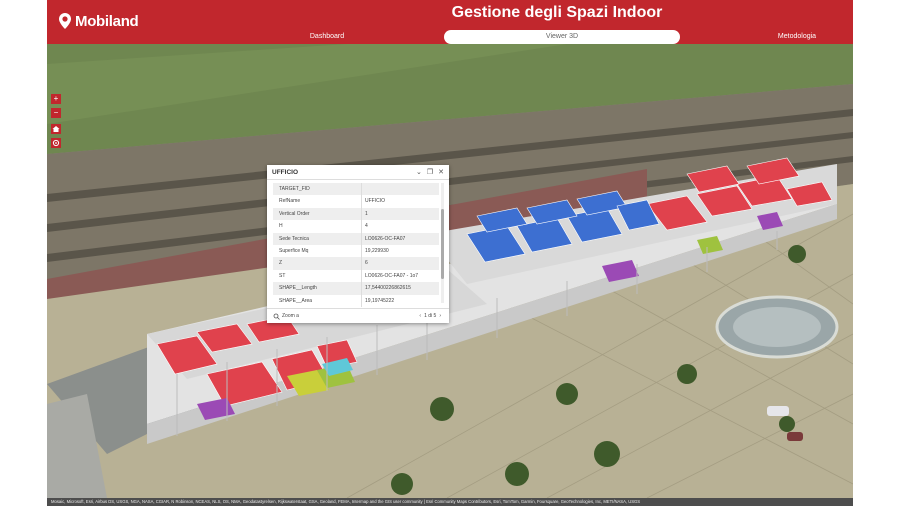 The width and height of the screenshot is (900, 506). I want to click on attribute-key: Sede Tecnica, so click(317, 238).